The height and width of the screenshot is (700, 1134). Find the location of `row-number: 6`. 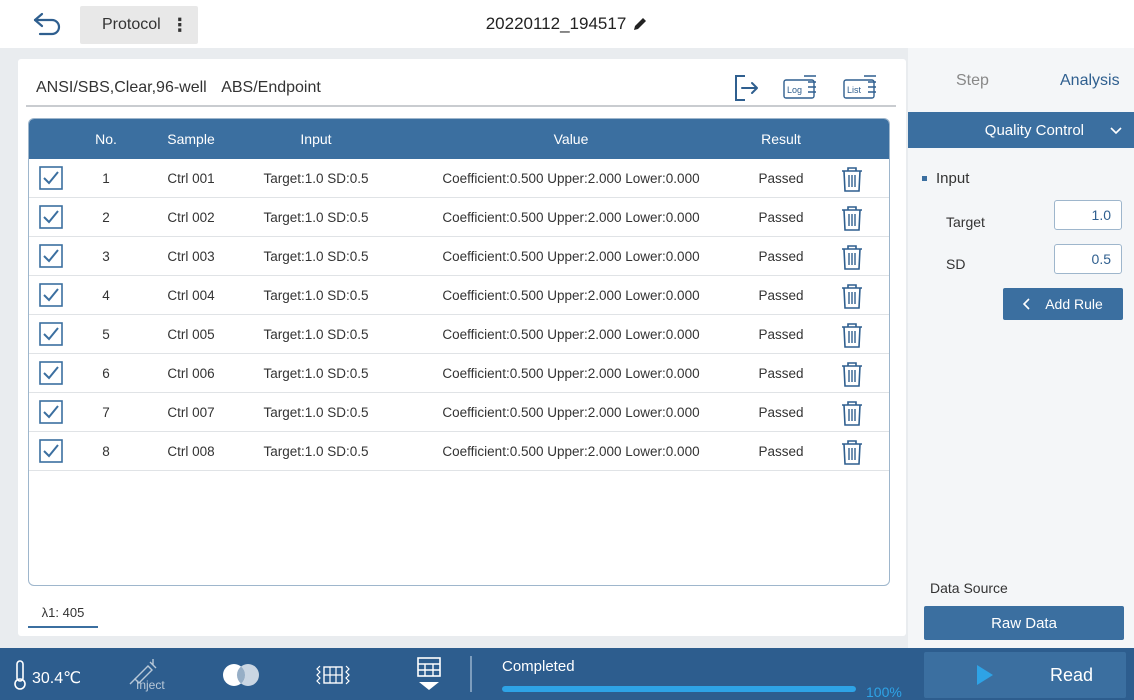

row-number: 6 is located at coordinates (106, 373).